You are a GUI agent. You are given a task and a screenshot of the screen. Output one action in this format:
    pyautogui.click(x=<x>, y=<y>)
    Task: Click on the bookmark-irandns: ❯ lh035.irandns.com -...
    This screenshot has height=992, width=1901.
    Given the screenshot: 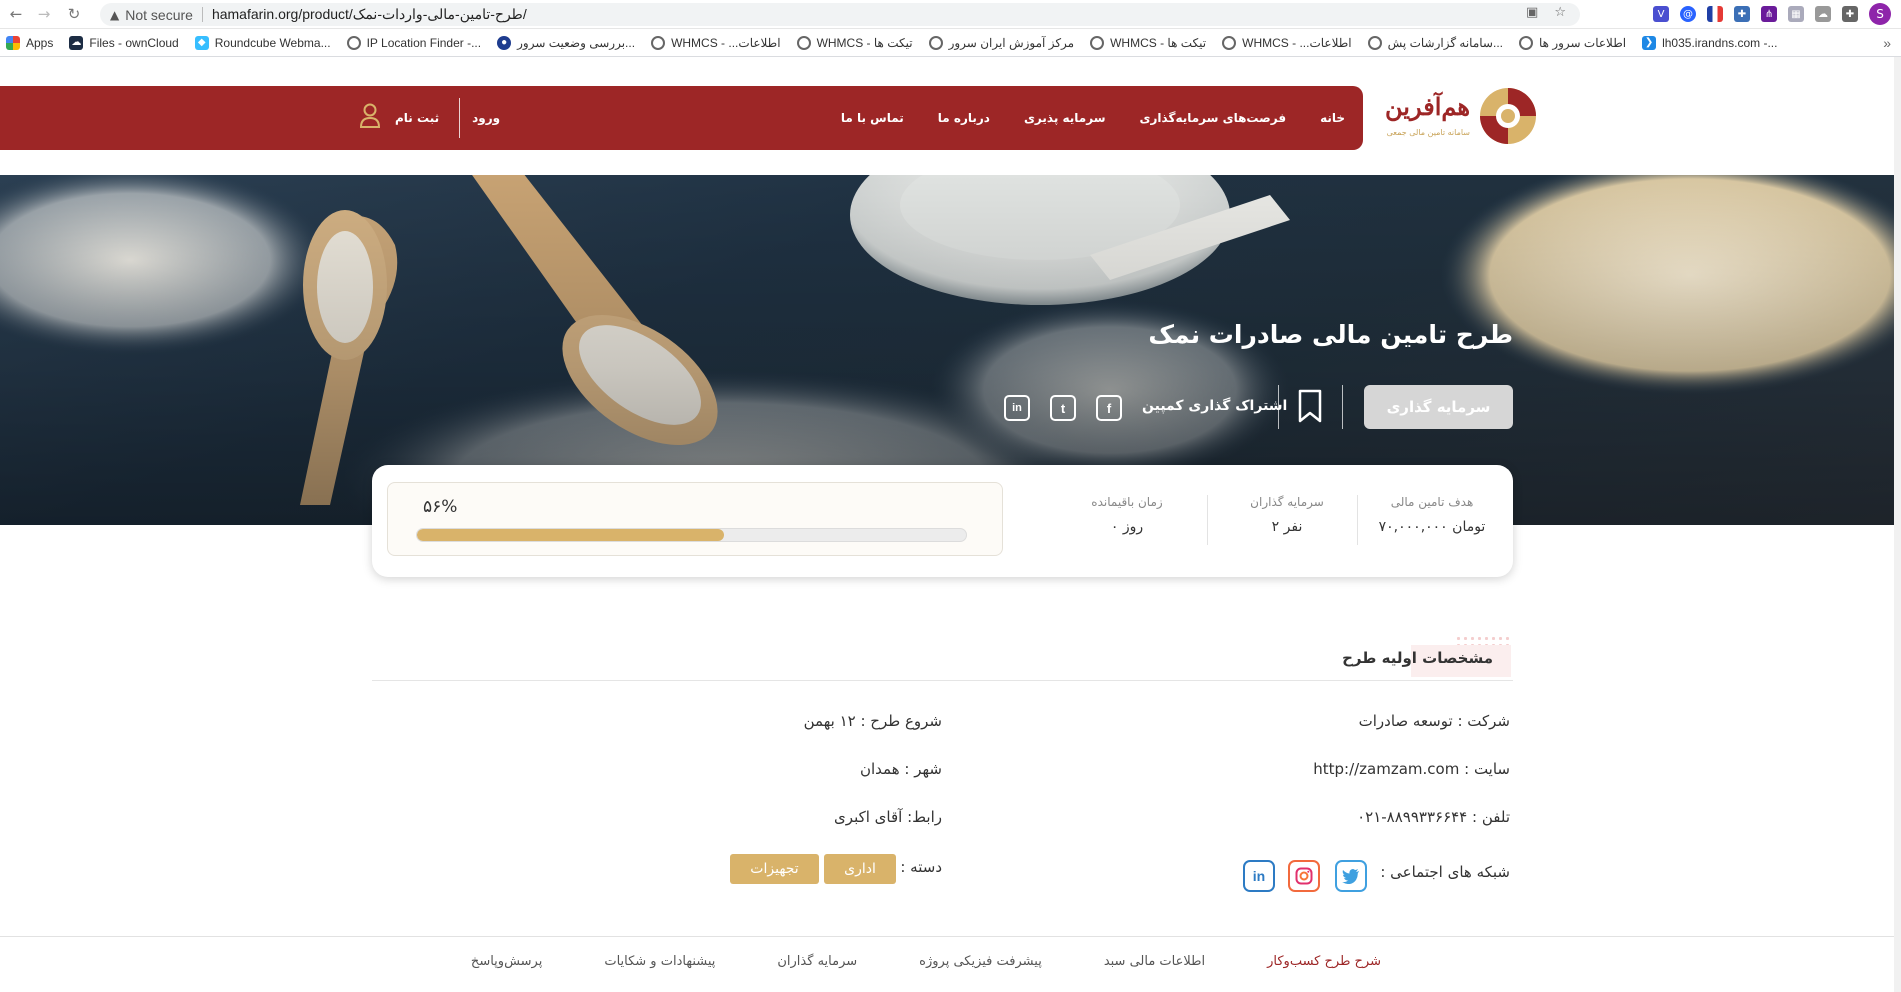 What is the action you would take?
    pyautogui.click(x=1710, y=42)
    